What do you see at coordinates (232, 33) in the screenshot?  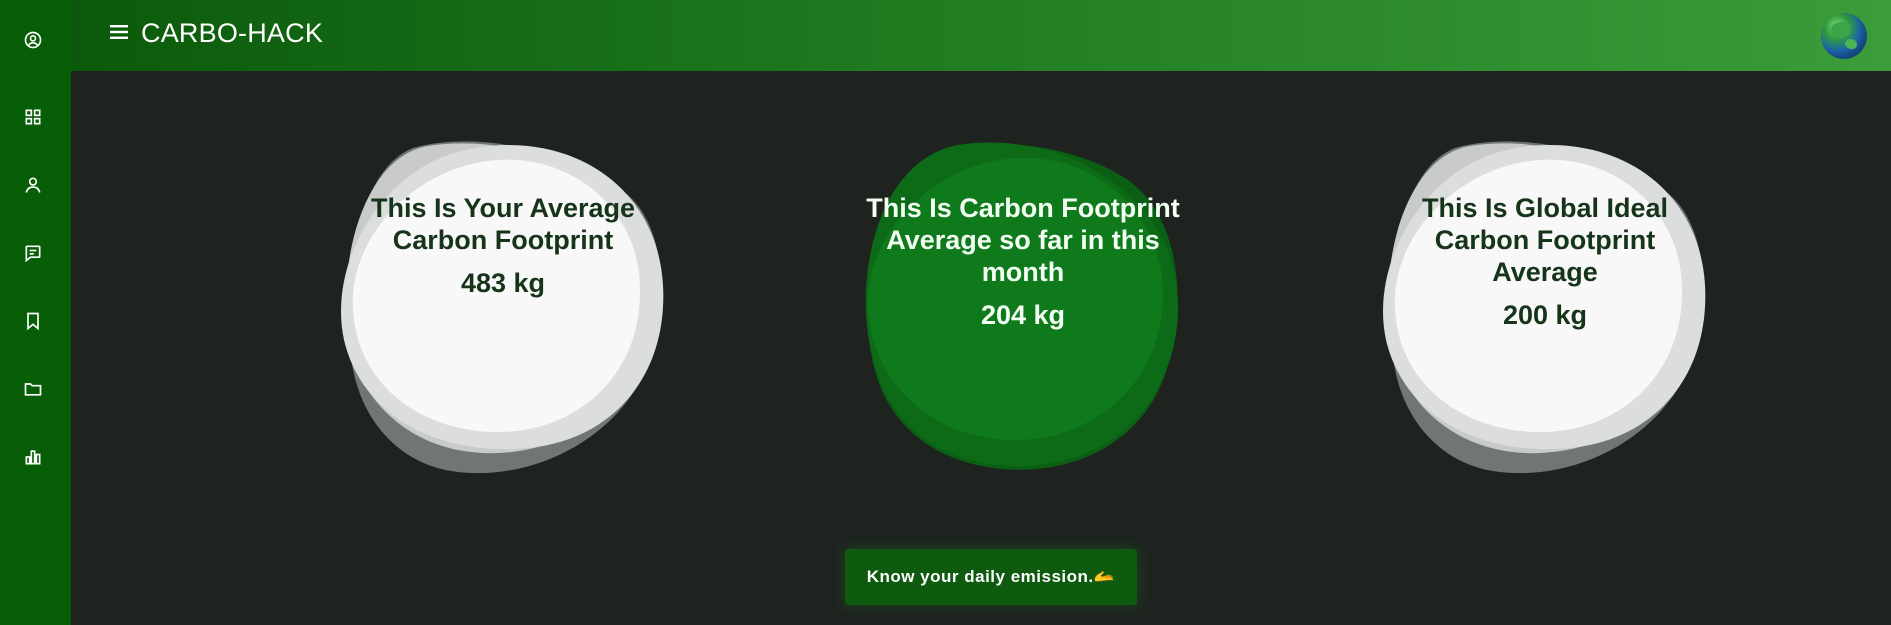 I see `app-title: CARBO-HACK` at bounding box center [232, 33].